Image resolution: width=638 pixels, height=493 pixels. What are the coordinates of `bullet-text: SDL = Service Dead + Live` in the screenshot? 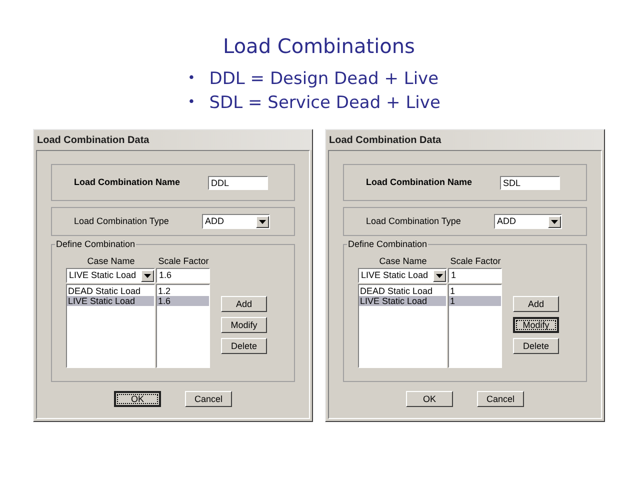 It's located at (324, 103).